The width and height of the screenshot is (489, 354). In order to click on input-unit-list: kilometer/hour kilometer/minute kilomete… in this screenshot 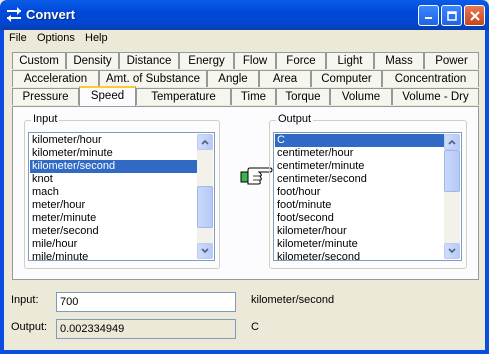, I will do `click(121, 196)`.